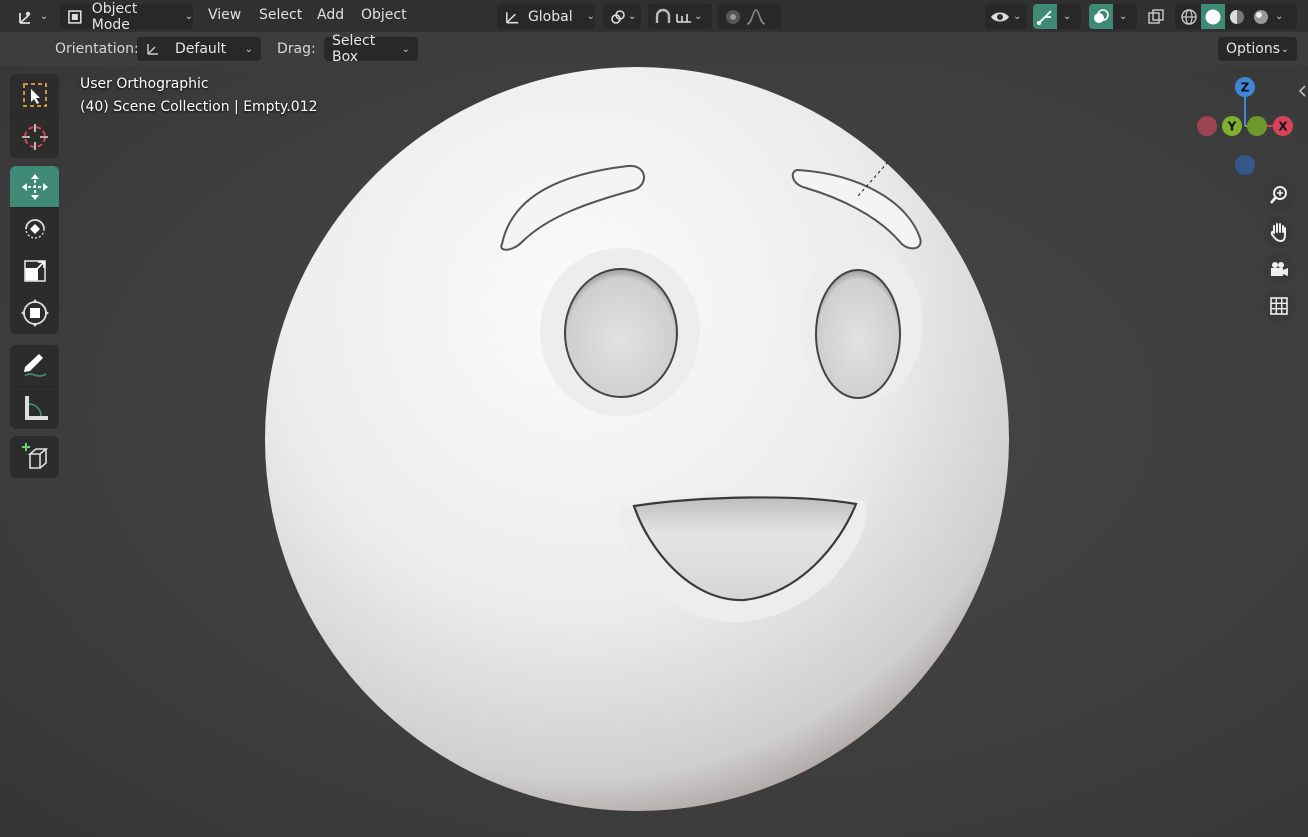 The image size is (1308, 837). I want to click on overlays-toggle-group: ⌄, so click(1113, 16).